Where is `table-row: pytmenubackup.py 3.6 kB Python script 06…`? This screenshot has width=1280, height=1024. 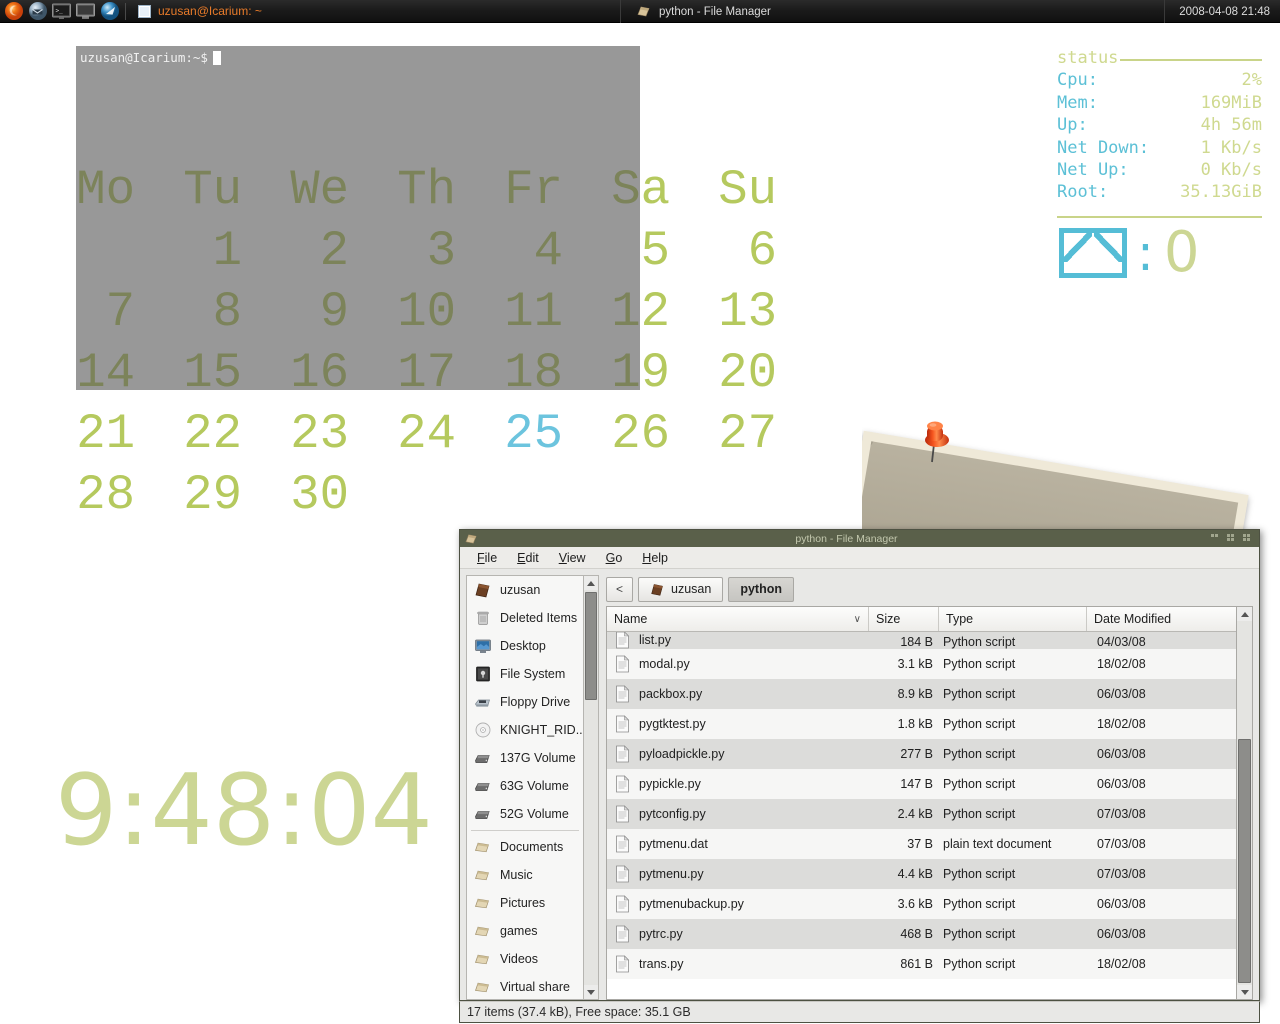
table-row: pytmenubackup.py 3.6 kB Python script 06… is located at coordinates (921, 904).